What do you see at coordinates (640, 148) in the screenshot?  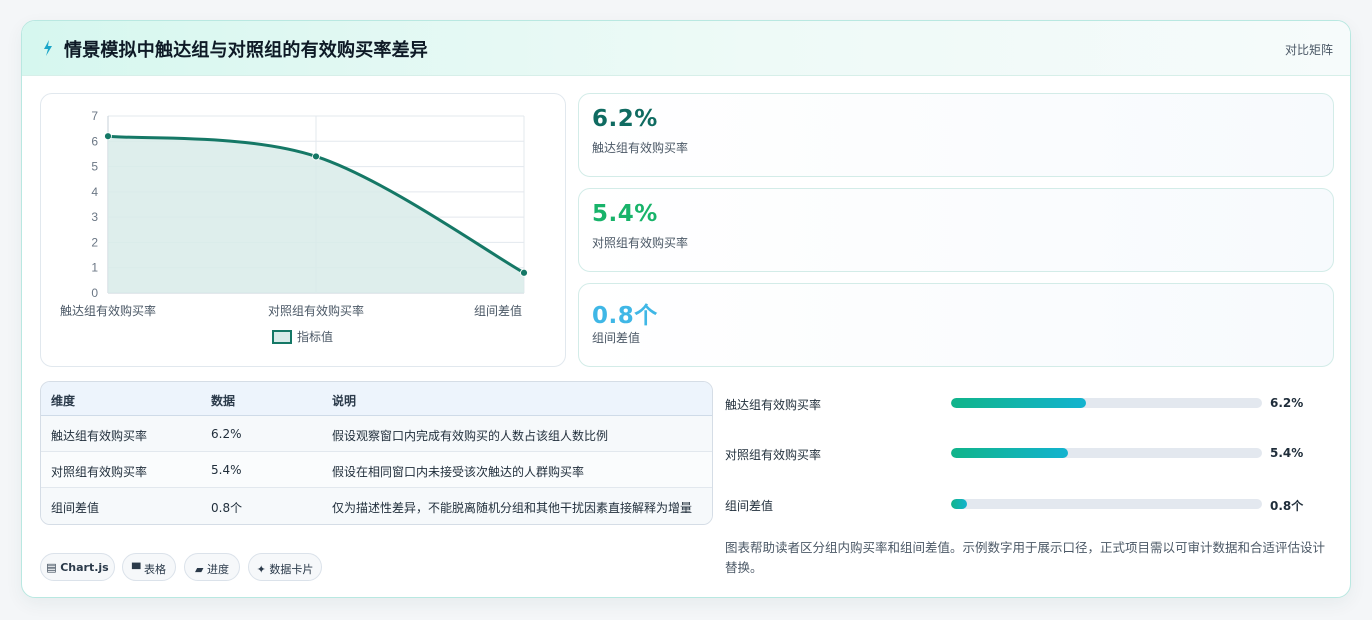 I see `stat-label: 触达组有效购买率` at bounding box center [640, 148].